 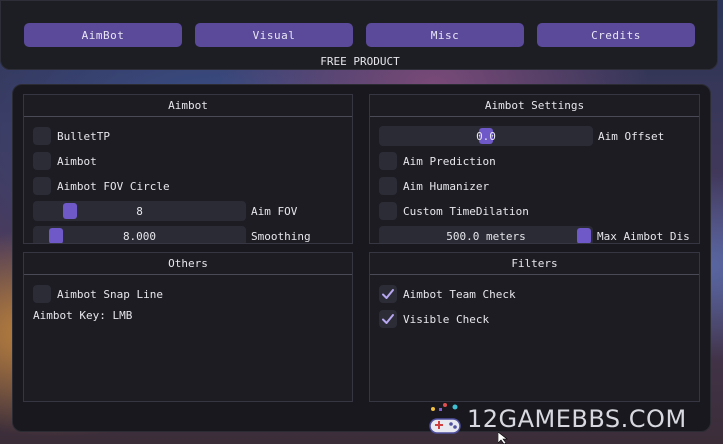 I want to click on tab-credits: Credits, so click(x=616, y=35).